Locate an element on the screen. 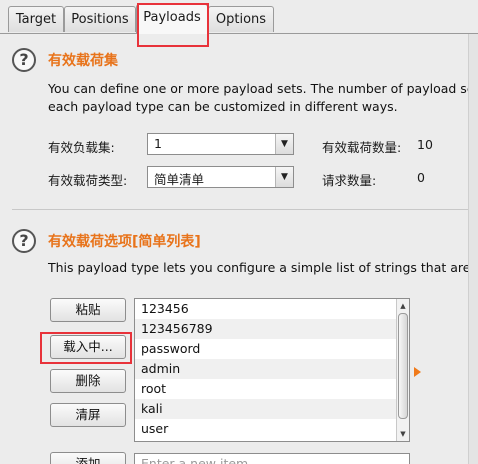 This screenshot has height=464, width=478. payload-count-label: 有效载荷数量: is located at coordinates (362, 147).